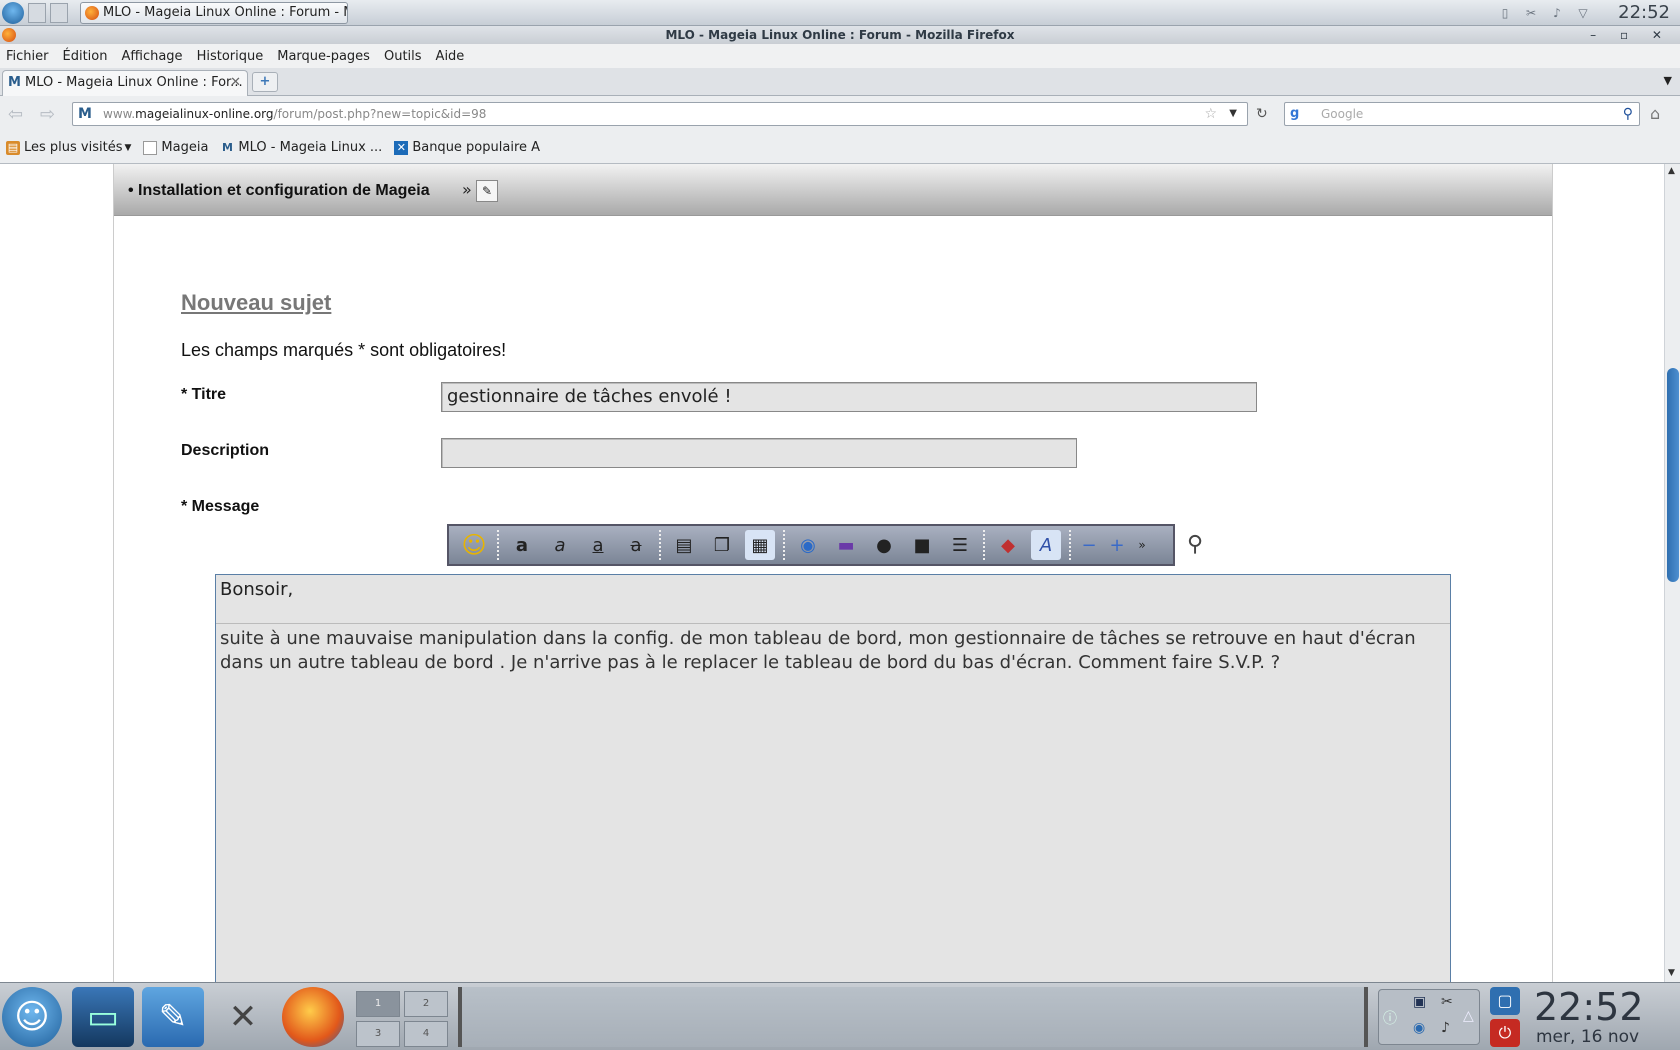 The height and width of the screenshot is (1050, 1680). I want to click on font-icon: A, so click(1046, 545).